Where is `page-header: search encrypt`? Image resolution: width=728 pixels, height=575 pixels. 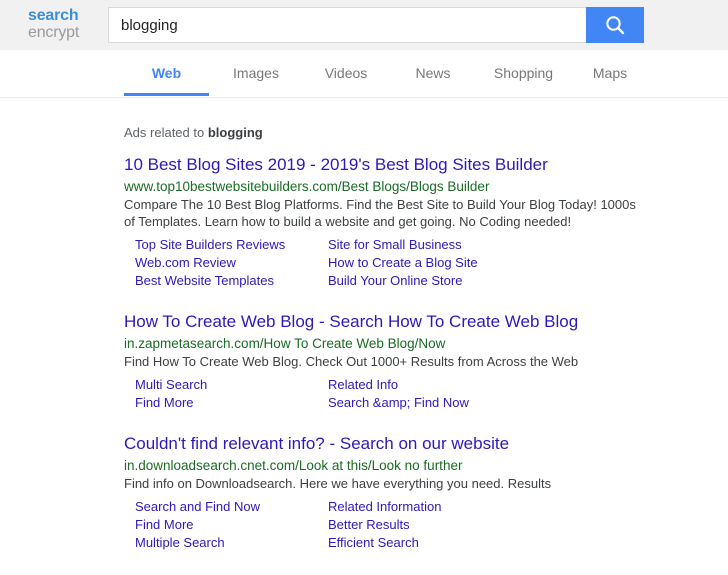
page-header: search encrypt is located at coordinates (364, 25).